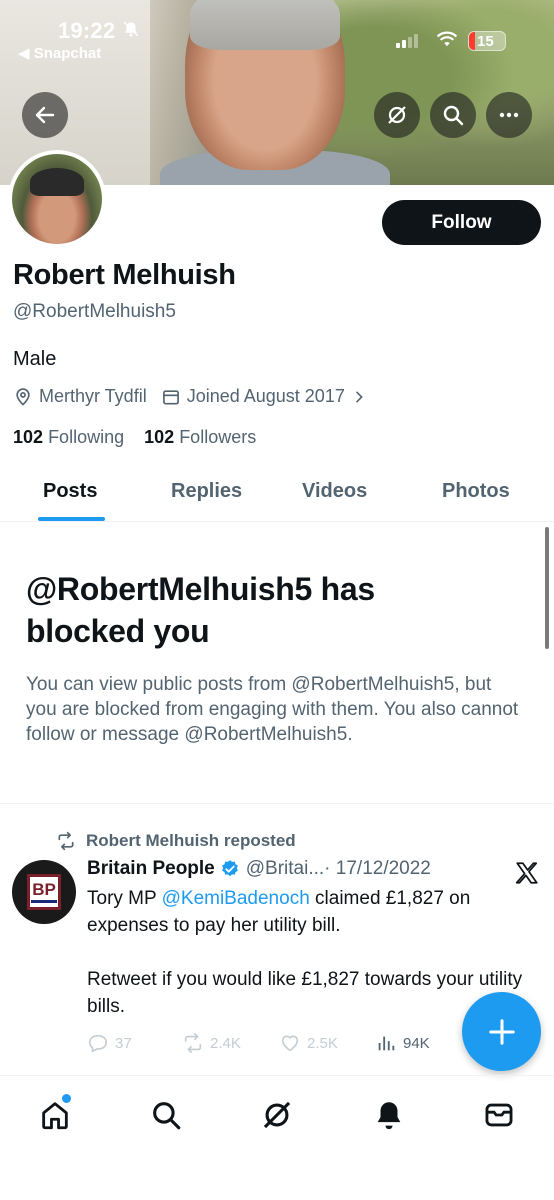 The height and width of the screenshot is (1200, 554). What do you see at coordinates (170, 396) in the screenshot?
I see `calendar-icon` at bounding box center [170, 396].